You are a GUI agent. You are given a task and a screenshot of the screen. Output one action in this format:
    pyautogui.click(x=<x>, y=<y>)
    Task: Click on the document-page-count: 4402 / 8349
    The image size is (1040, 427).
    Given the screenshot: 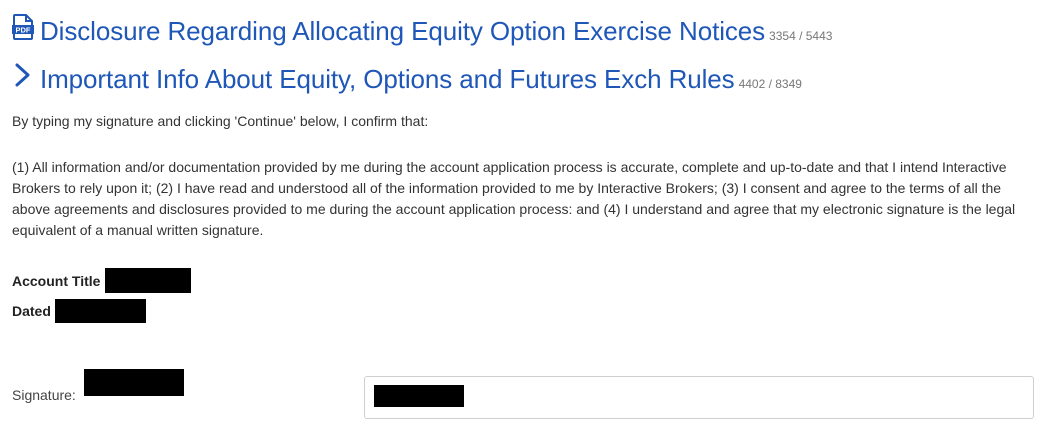 What is the action you would take?
    pyautogui.click(x=770, y=84)
    